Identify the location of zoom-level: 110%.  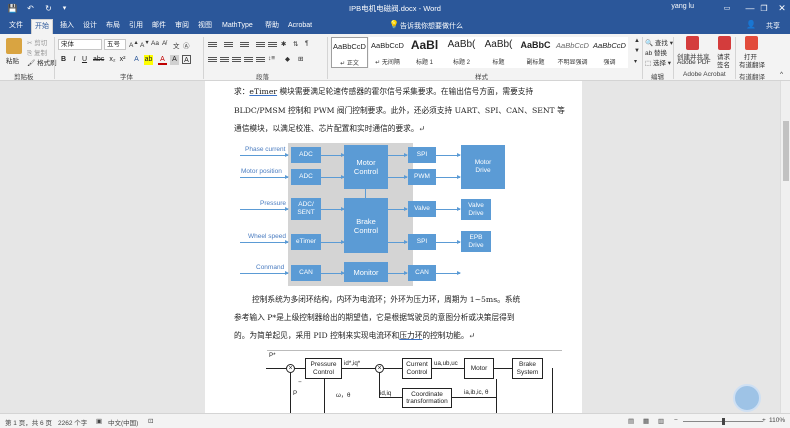
(777, 420).